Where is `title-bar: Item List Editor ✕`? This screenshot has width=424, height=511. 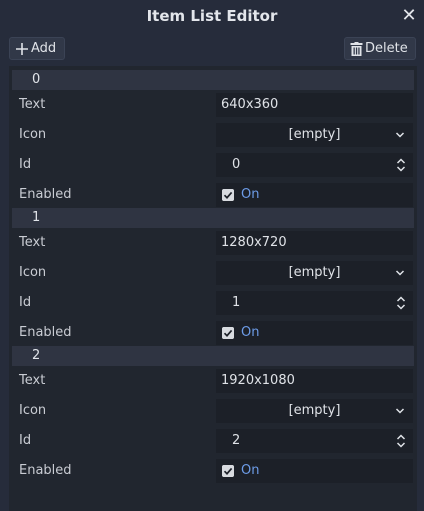 title-bar: Item List Editor ✕ is located at coordinates (212, 17).